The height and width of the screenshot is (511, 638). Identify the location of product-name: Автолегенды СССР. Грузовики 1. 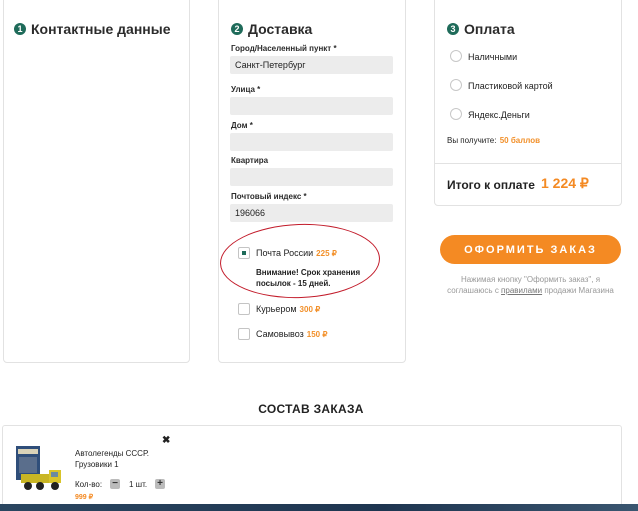
(120, 459).